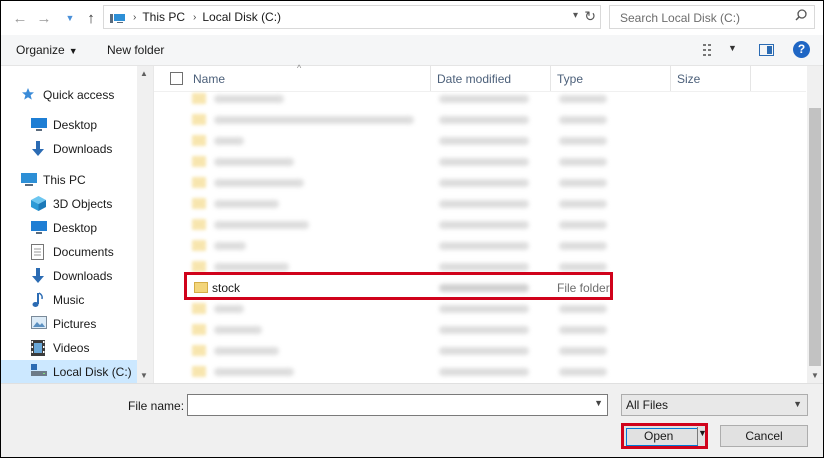 The height and width of the screenshot is (458, 824). Describe the element at coordinates (801, 16) in the screenshot. I see `search-icon` at that location.